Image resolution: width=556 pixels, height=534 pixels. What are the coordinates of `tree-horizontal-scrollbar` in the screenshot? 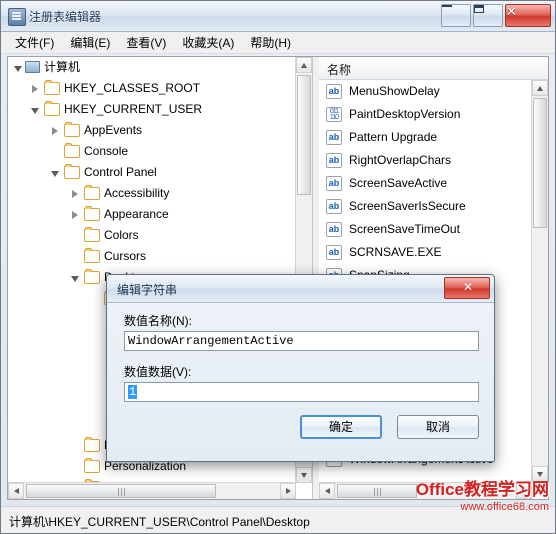 It's located at (152, 490).